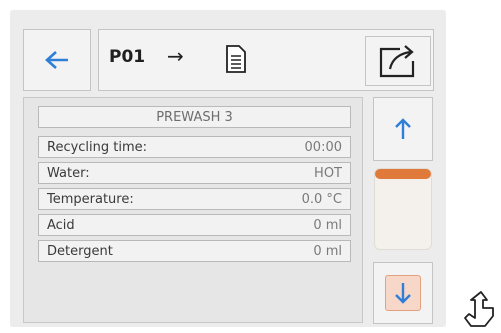 The image size is (501, 333). What do you see at coordinates (403, 174) in the screenshot?
I see `scrollbar-thumb` at bounding box center [403, 174].